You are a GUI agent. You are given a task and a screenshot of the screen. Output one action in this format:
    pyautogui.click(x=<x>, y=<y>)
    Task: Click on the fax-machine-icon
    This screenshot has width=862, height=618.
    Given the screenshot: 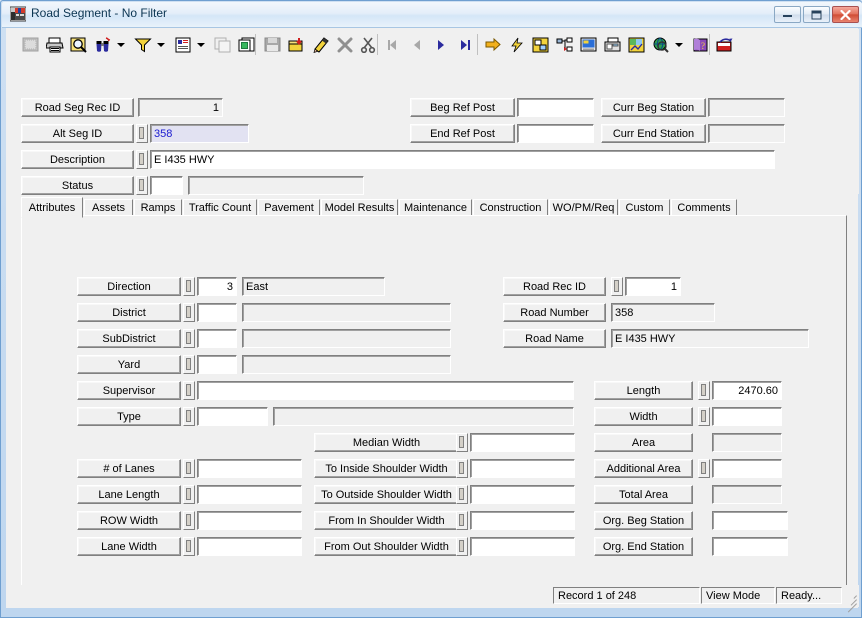 What is the action you would take?
    pyautogui.click(x=612, y=44)
    